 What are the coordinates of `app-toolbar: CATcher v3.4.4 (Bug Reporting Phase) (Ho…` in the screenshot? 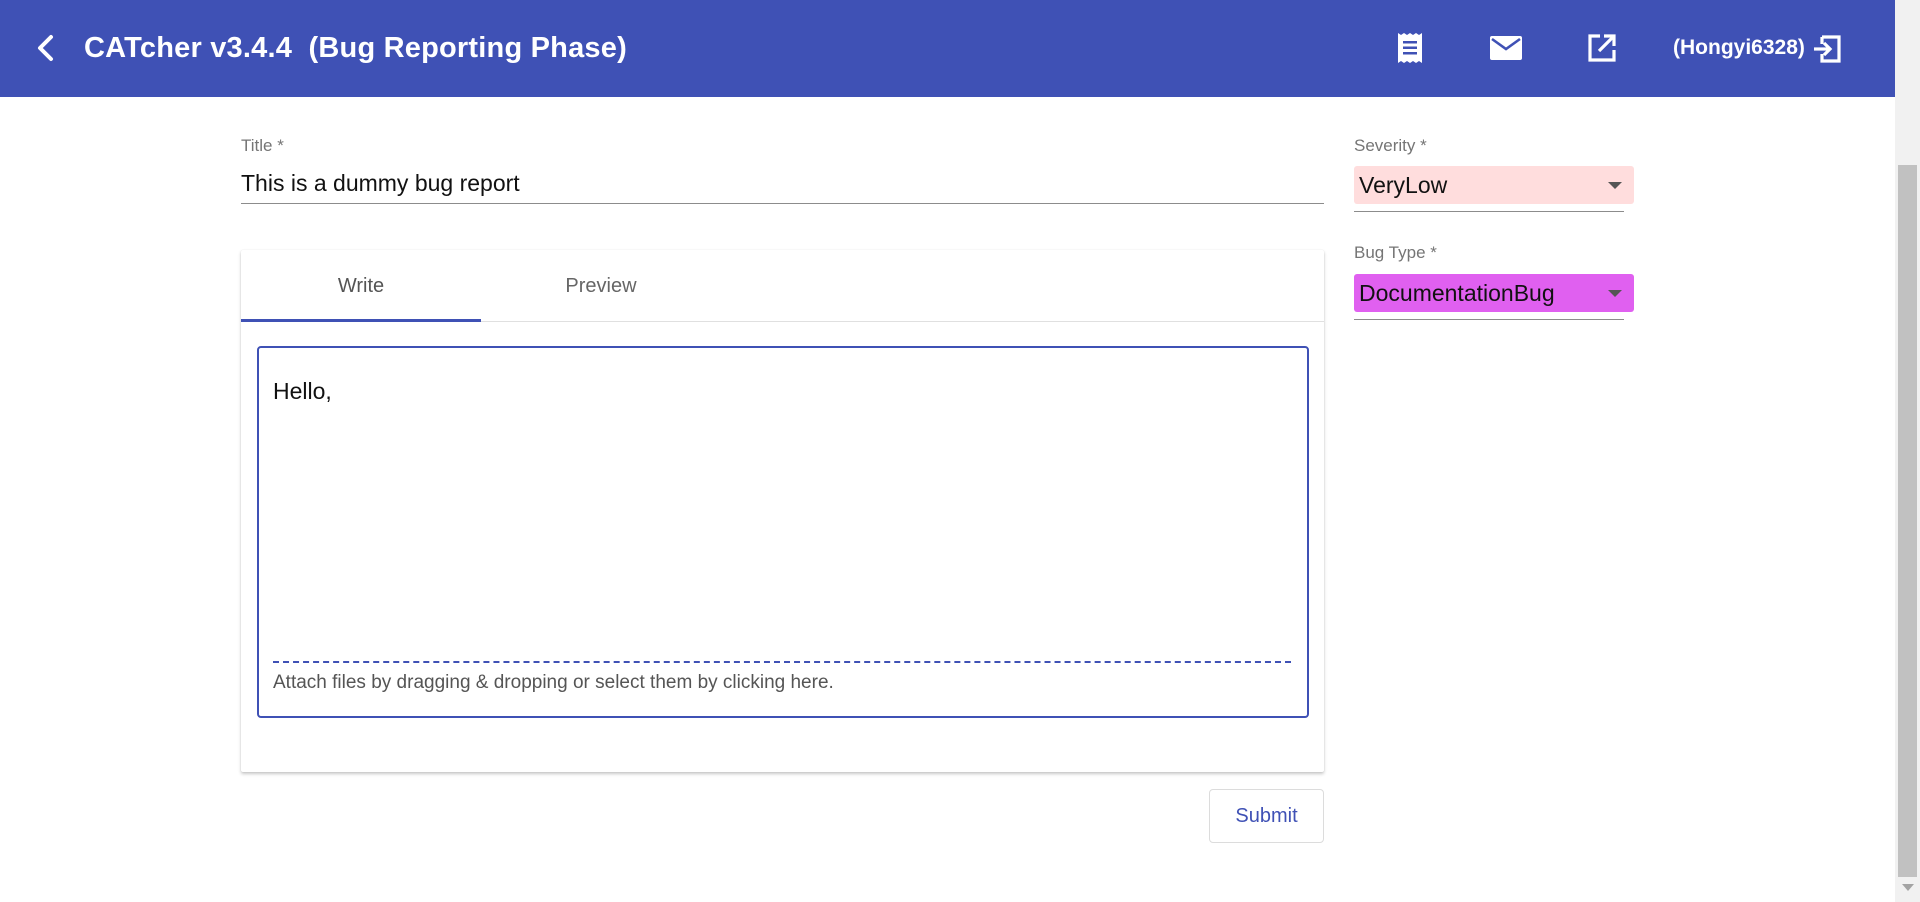 It's located at (947, 48).